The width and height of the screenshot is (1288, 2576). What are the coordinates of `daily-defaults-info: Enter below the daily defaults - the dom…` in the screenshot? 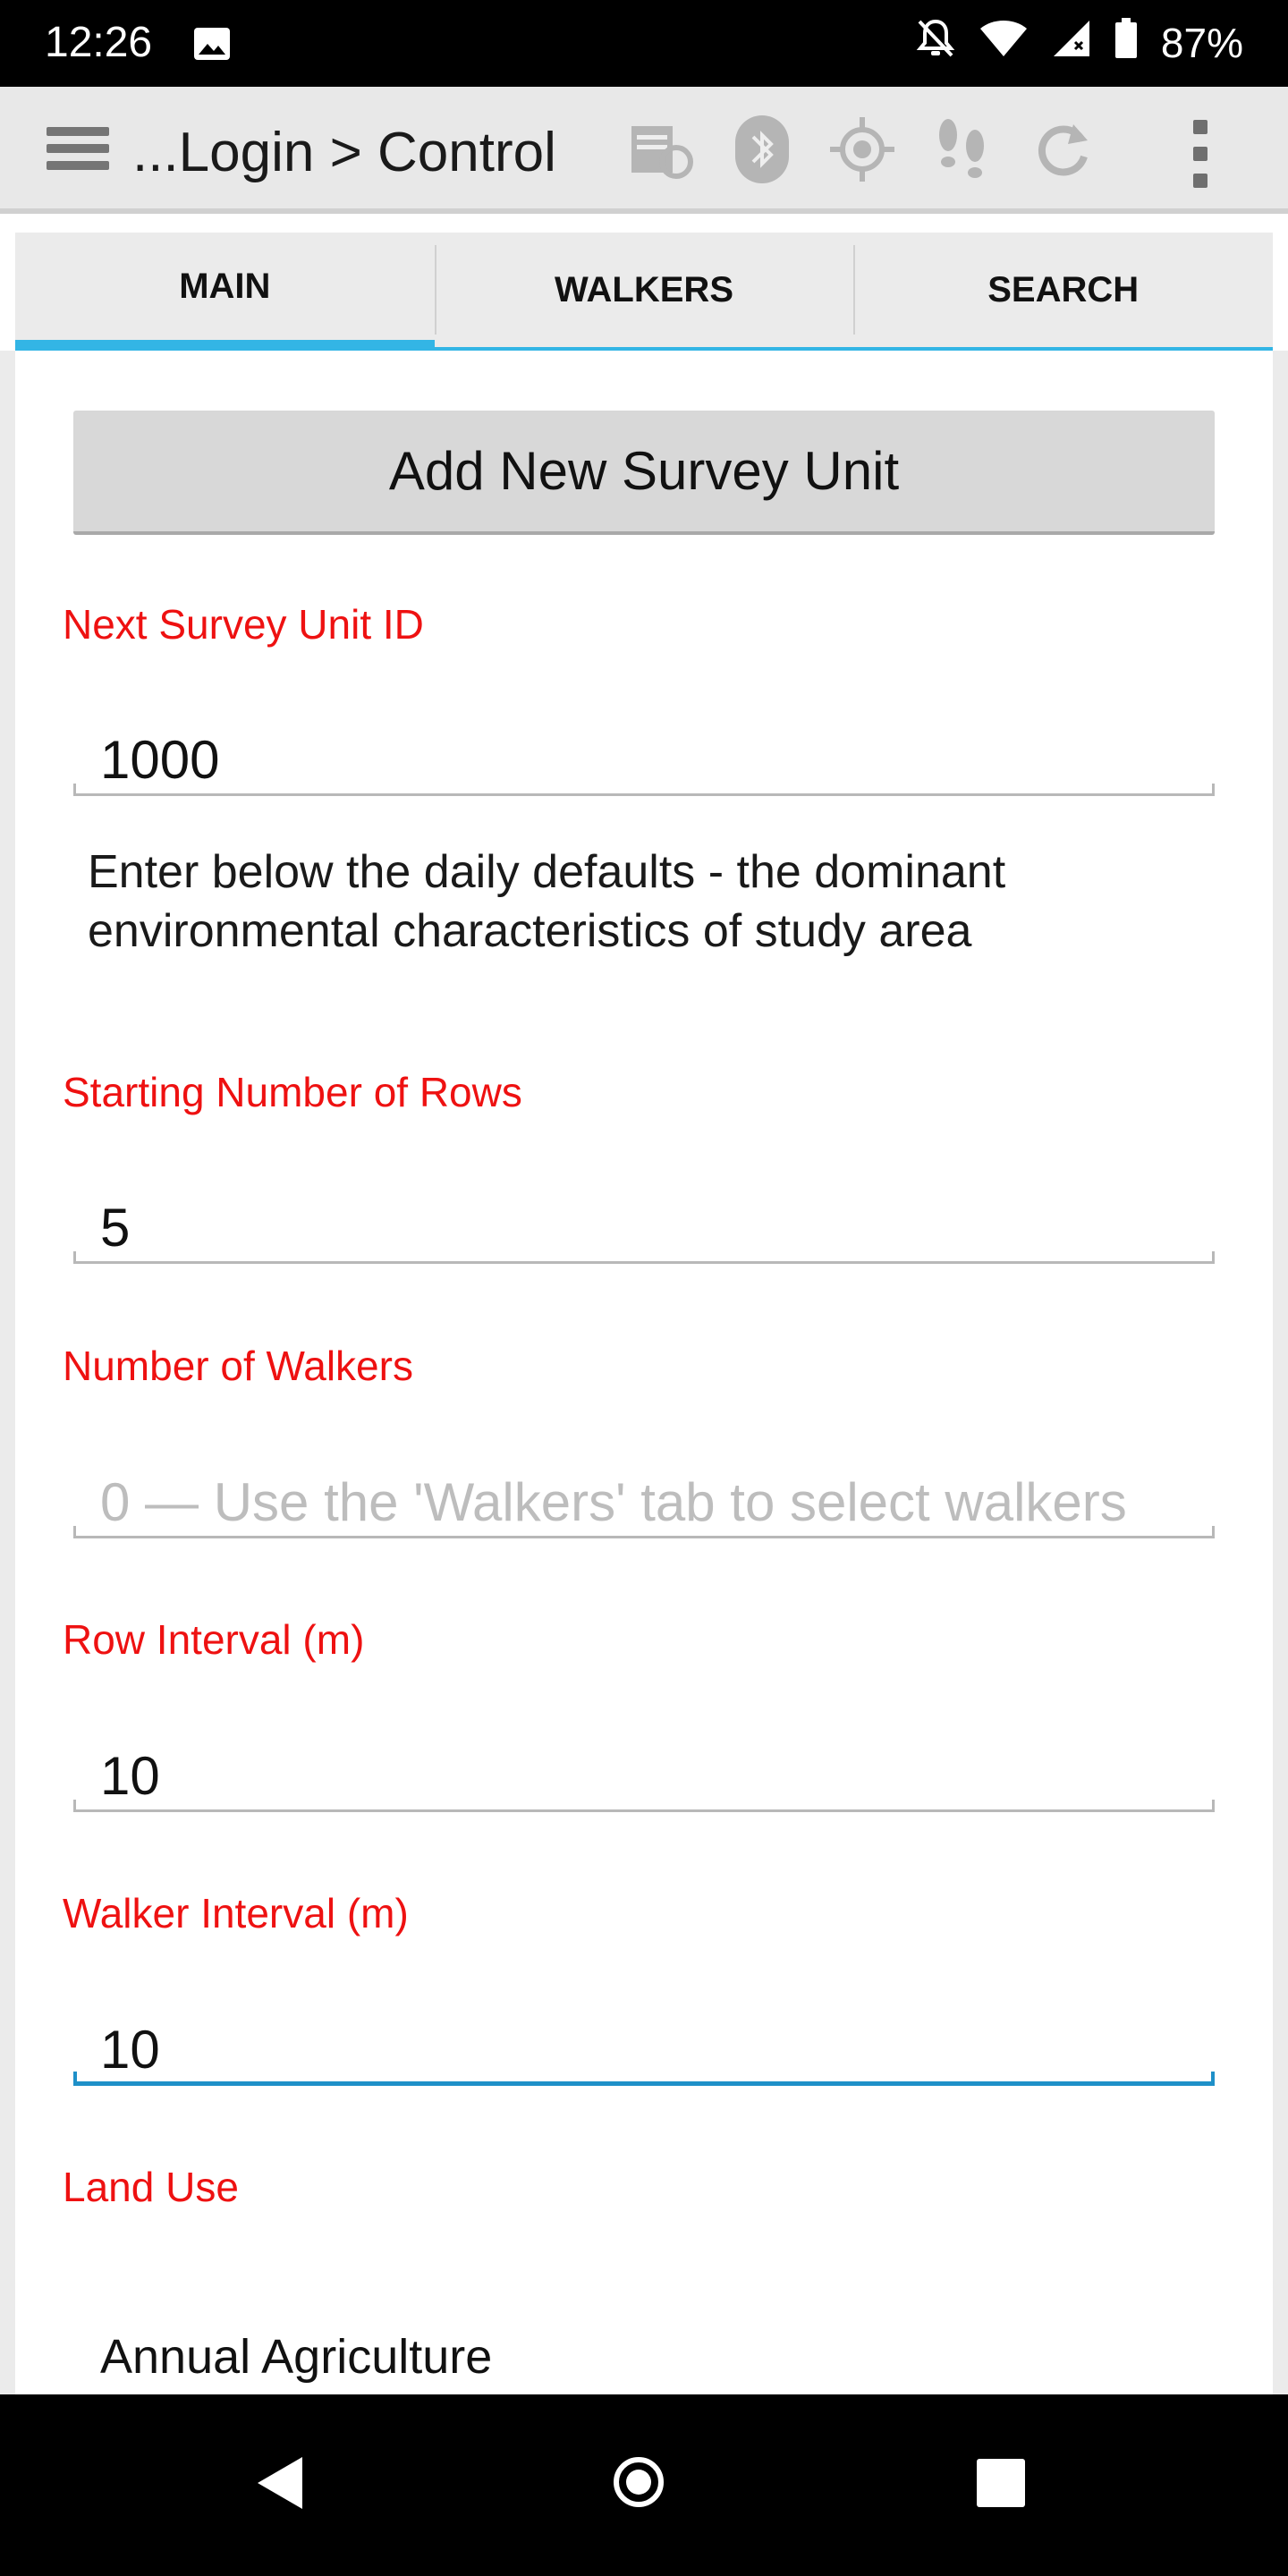 It's located at (547, 901).